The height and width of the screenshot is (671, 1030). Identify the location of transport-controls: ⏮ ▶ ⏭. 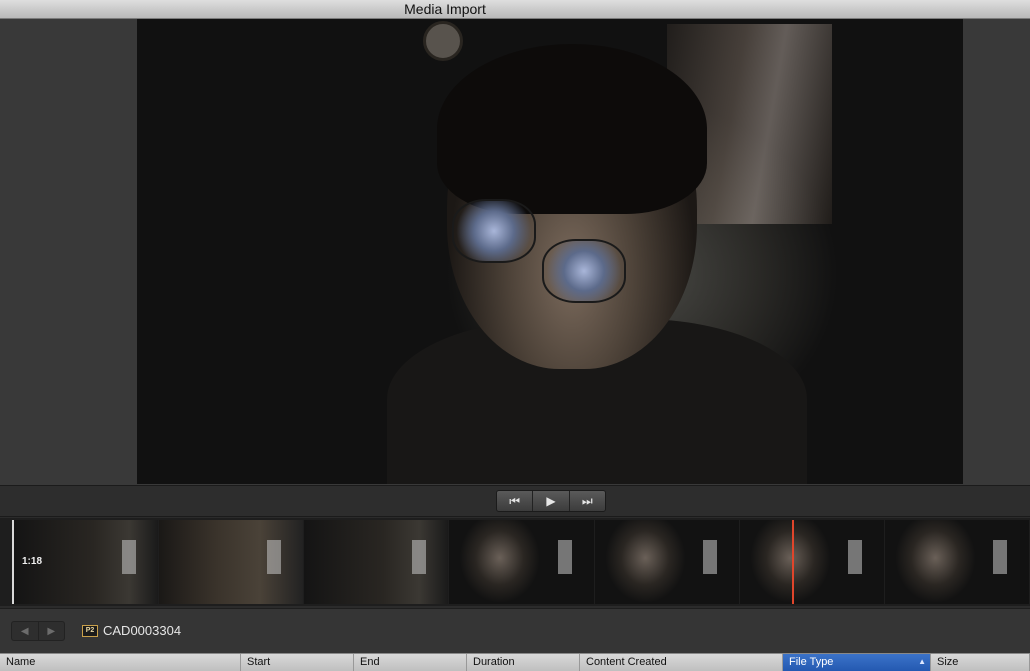
(551, 501).